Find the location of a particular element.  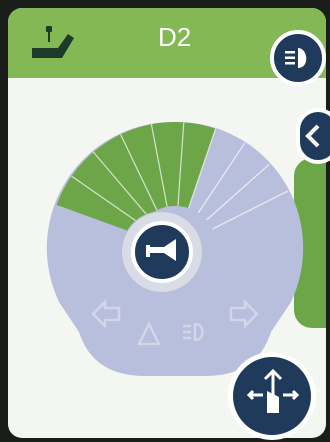

joystick-control-icon is located at coordinates (273, 390).